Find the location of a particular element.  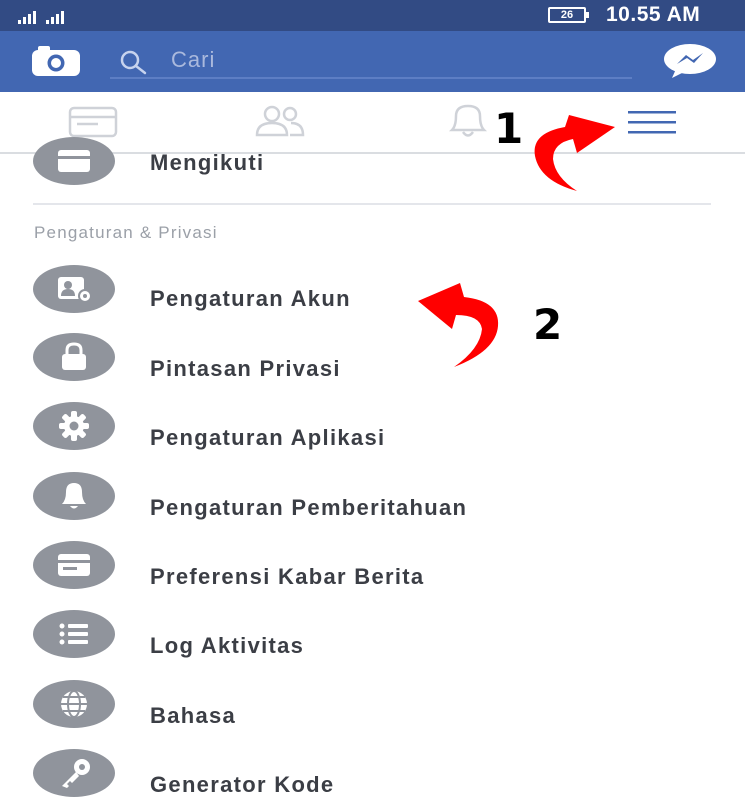

search-bar: Cari is located at coordinates (371, 61).